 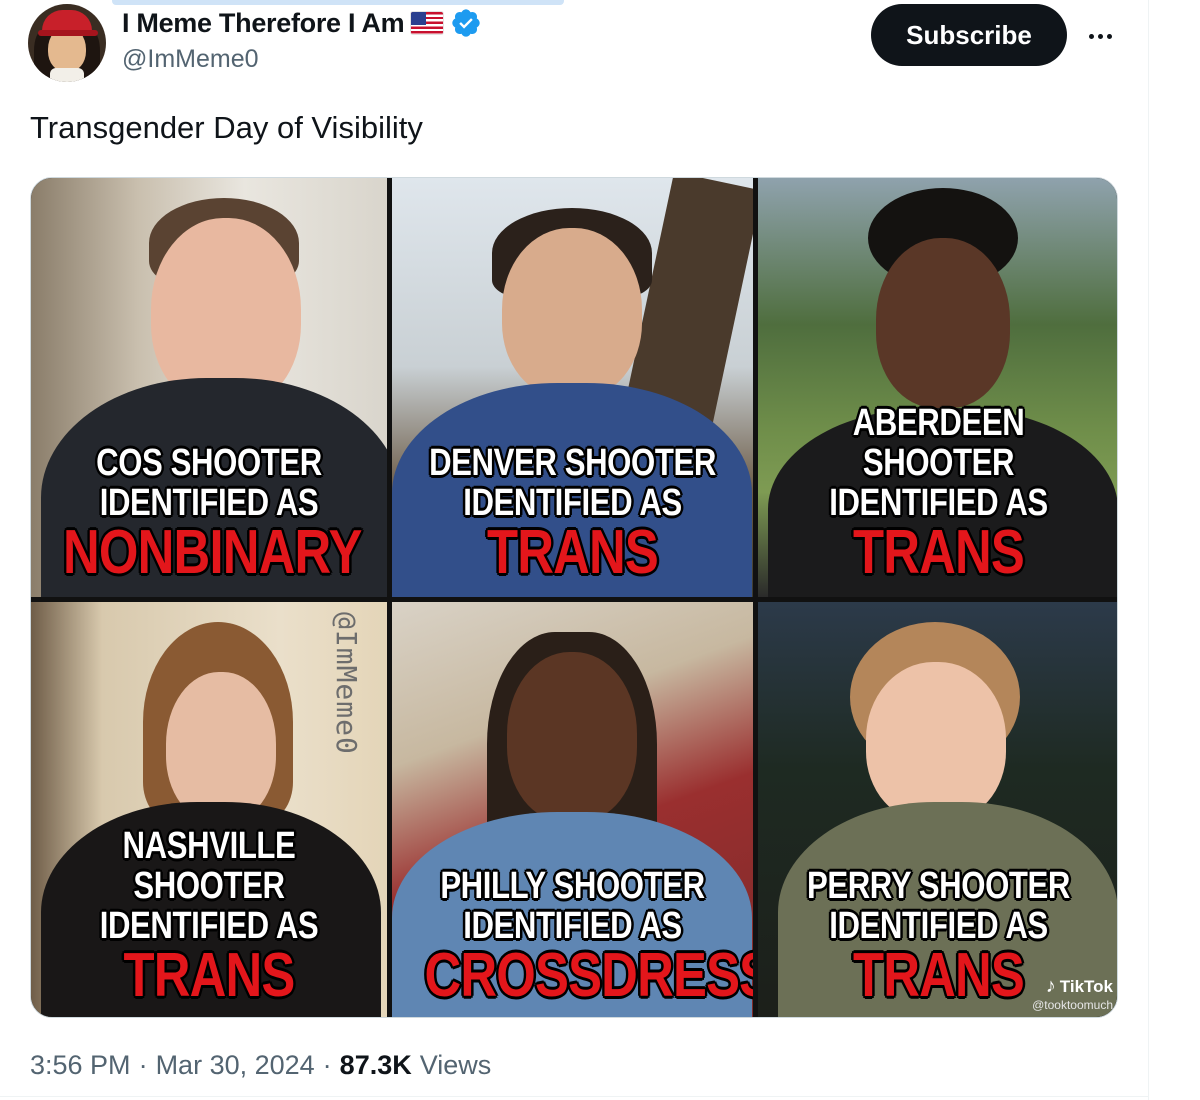 I want to click on avatar, so click(x=67, y=43).